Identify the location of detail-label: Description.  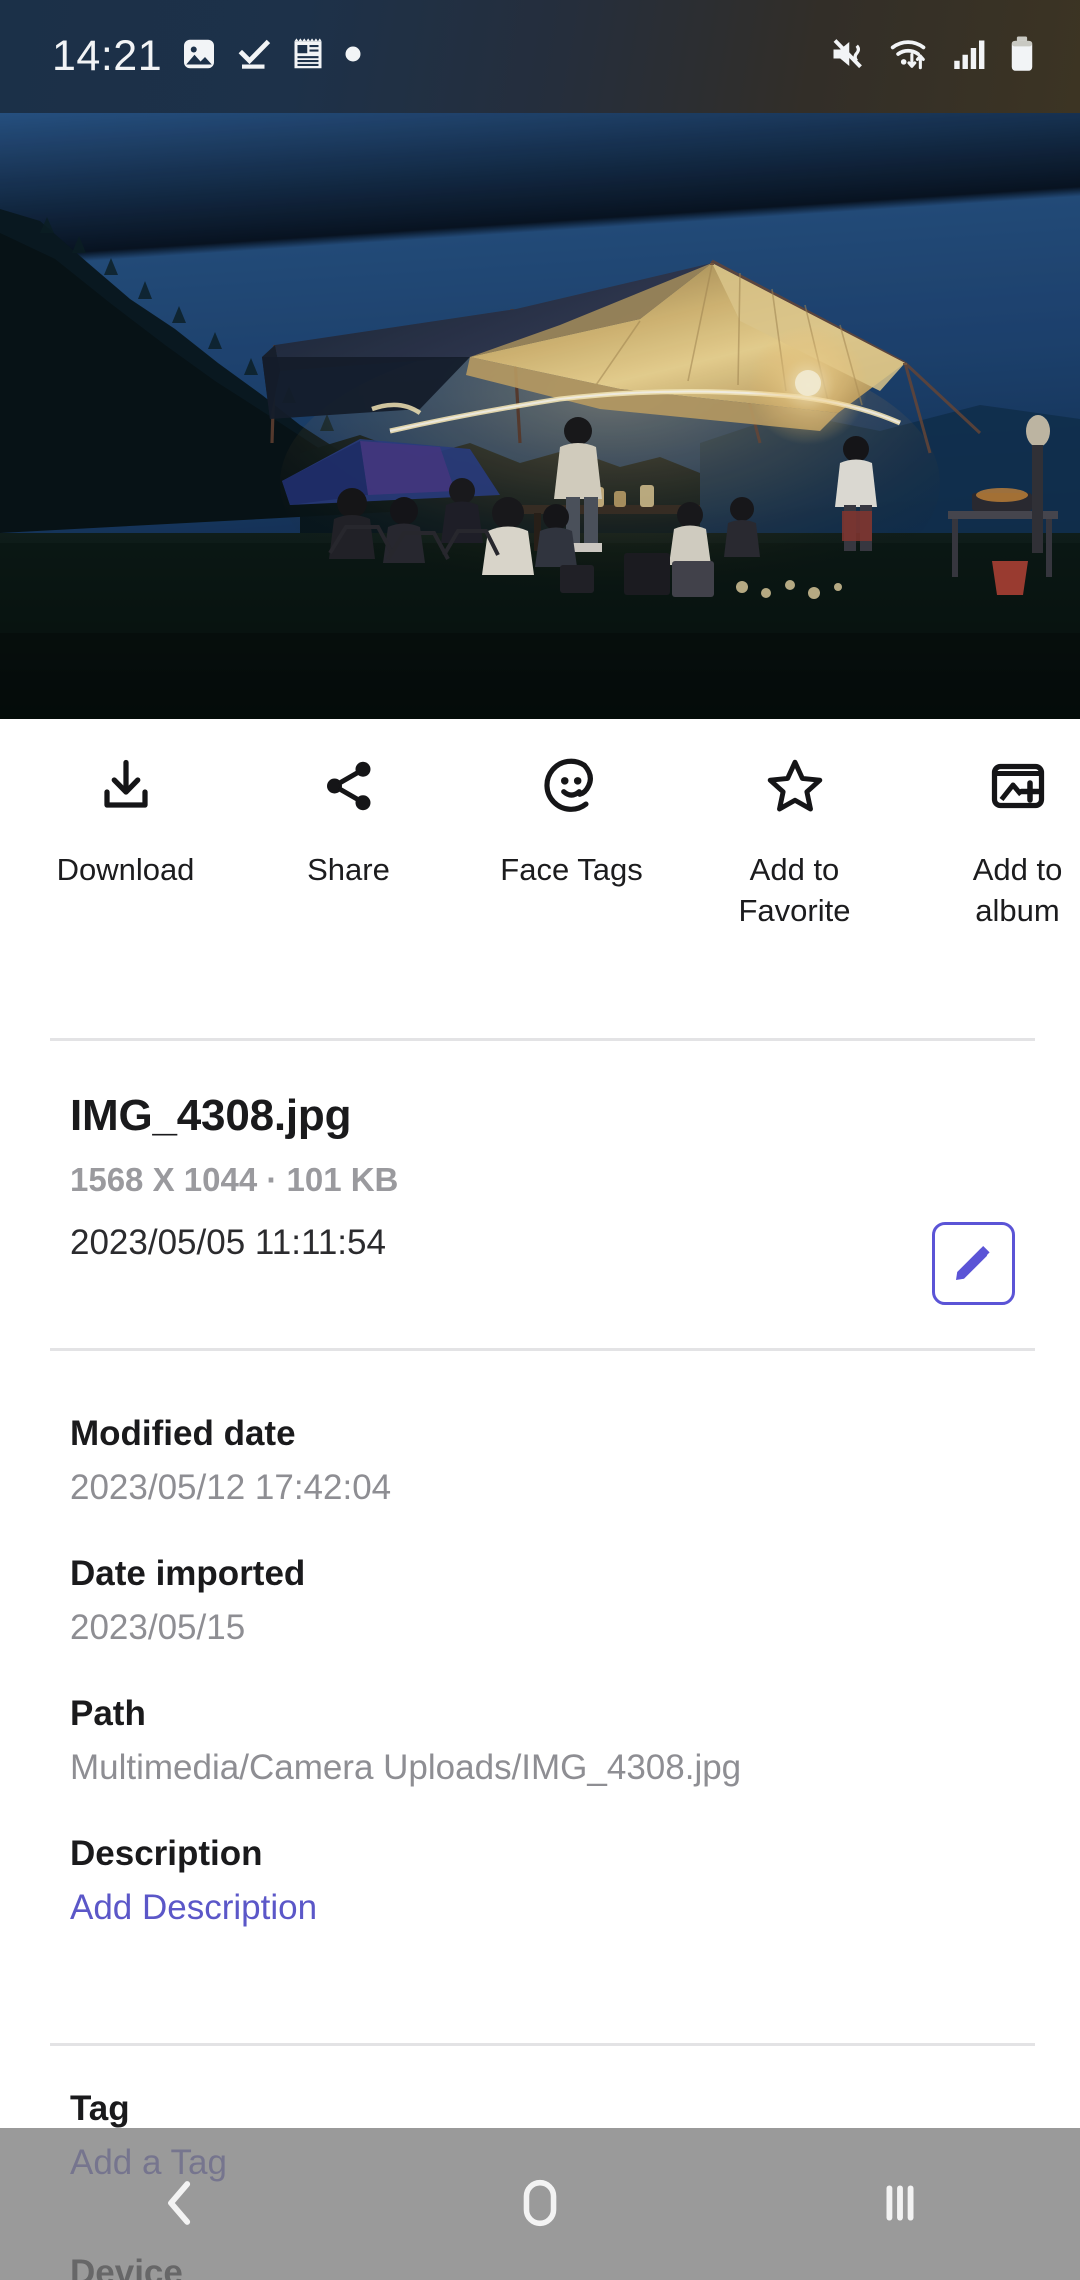
(166, 1853).